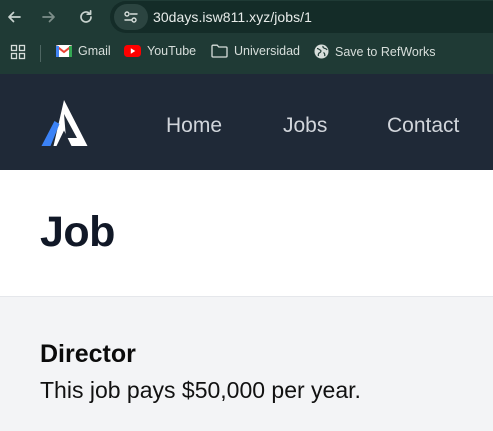 This screenshot has height=431, width=493. Describe the element at coordinates (194, 126) in the screenshot. I see `nav-home: Home` at that location.